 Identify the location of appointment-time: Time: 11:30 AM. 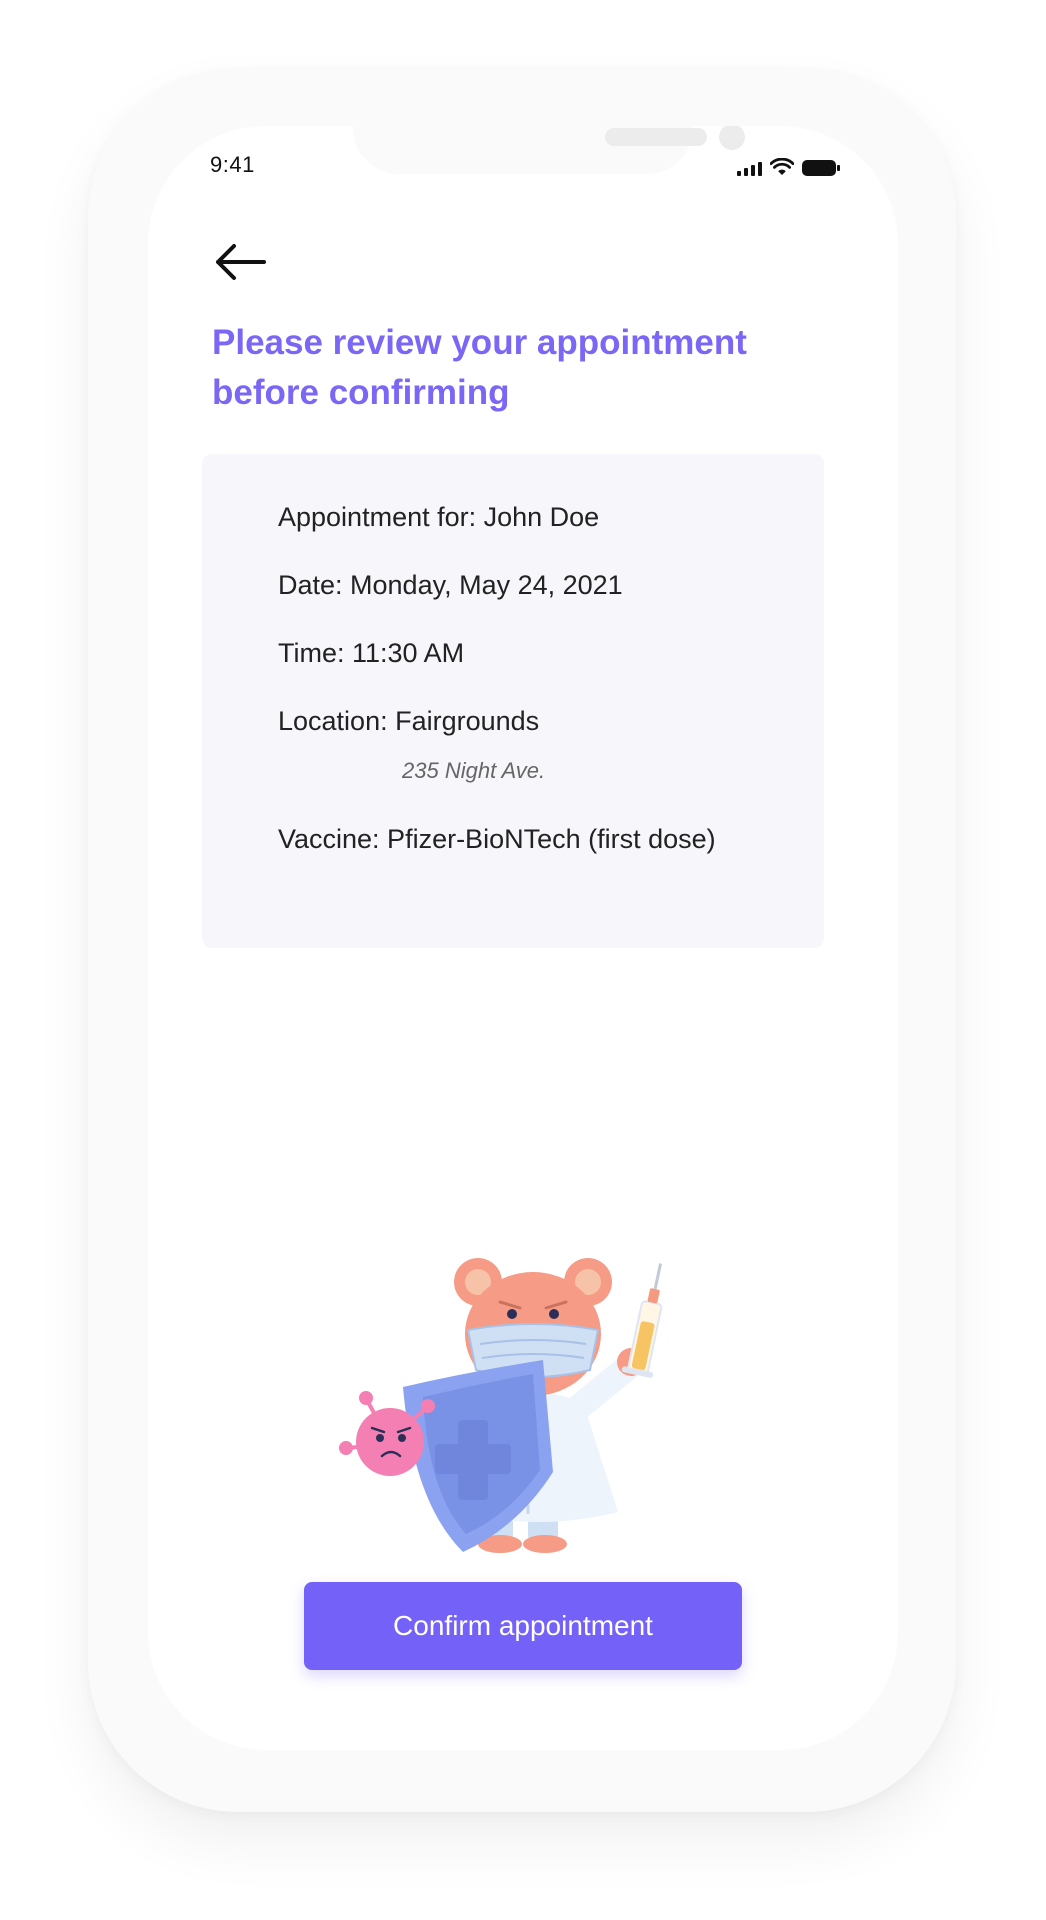
(371, 653).